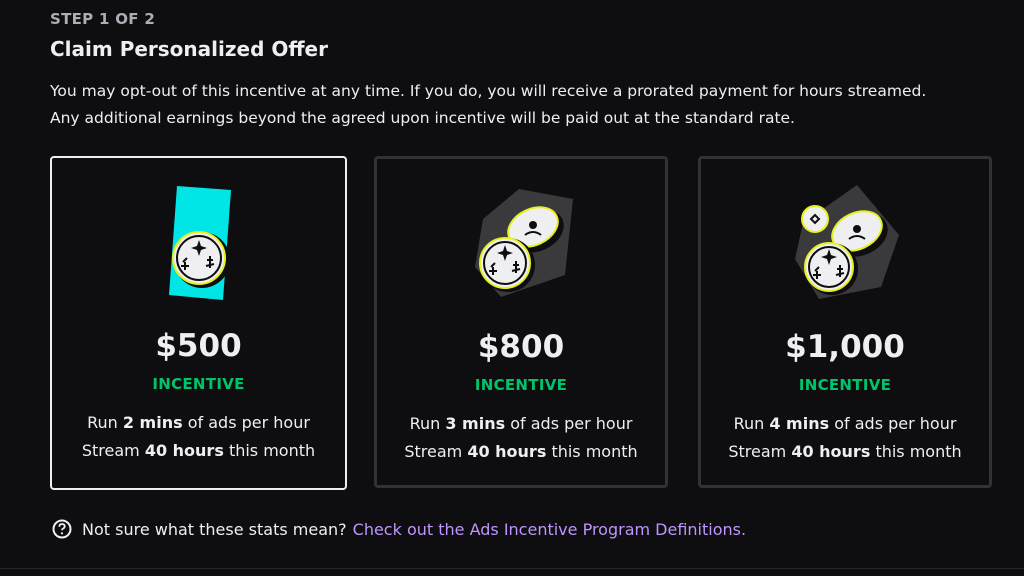  I want to click on ads-requirement: Run 3 mins of ads per hour, so click(521, 423).